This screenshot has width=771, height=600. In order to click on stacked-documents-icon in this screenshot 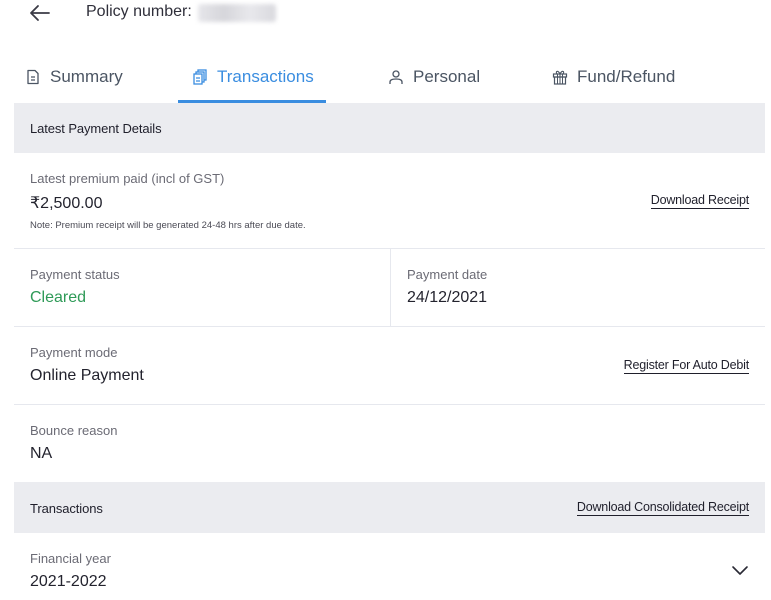, I will do `click(200, 77)`.